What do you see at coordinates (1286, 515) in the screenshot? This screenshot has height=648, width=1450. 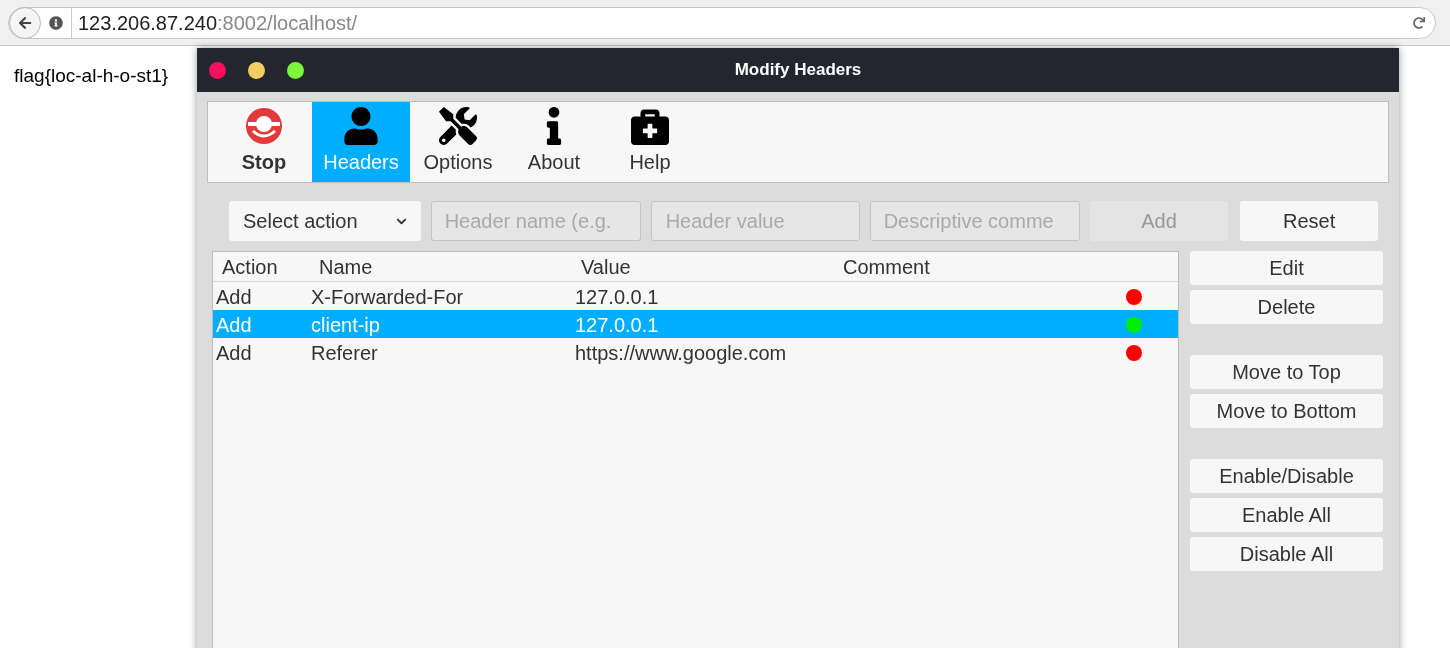 I see `side-button: Enable All` at bounding box center [1286, 515].